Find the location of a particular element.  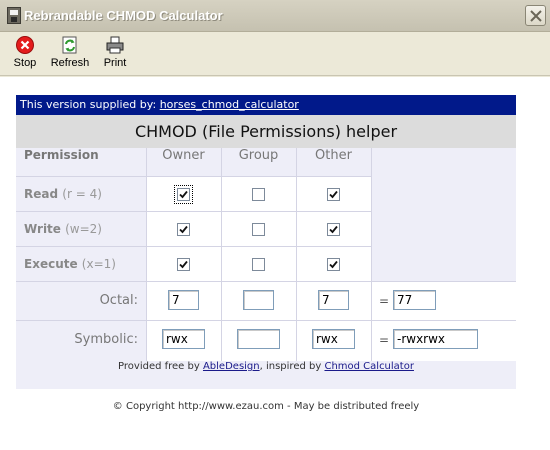

octal-owner-input: 7 is located at coordinates (183, 300).